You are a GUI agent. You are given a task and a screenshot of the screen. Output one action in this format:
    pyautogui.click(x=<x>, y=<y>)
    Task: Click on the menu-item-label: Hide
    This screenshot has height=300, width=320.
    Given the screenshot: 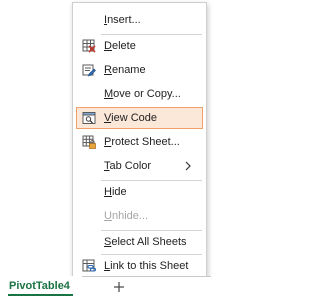 What is the action you would take?
    pyautogui.click(x=115, y=192)
    